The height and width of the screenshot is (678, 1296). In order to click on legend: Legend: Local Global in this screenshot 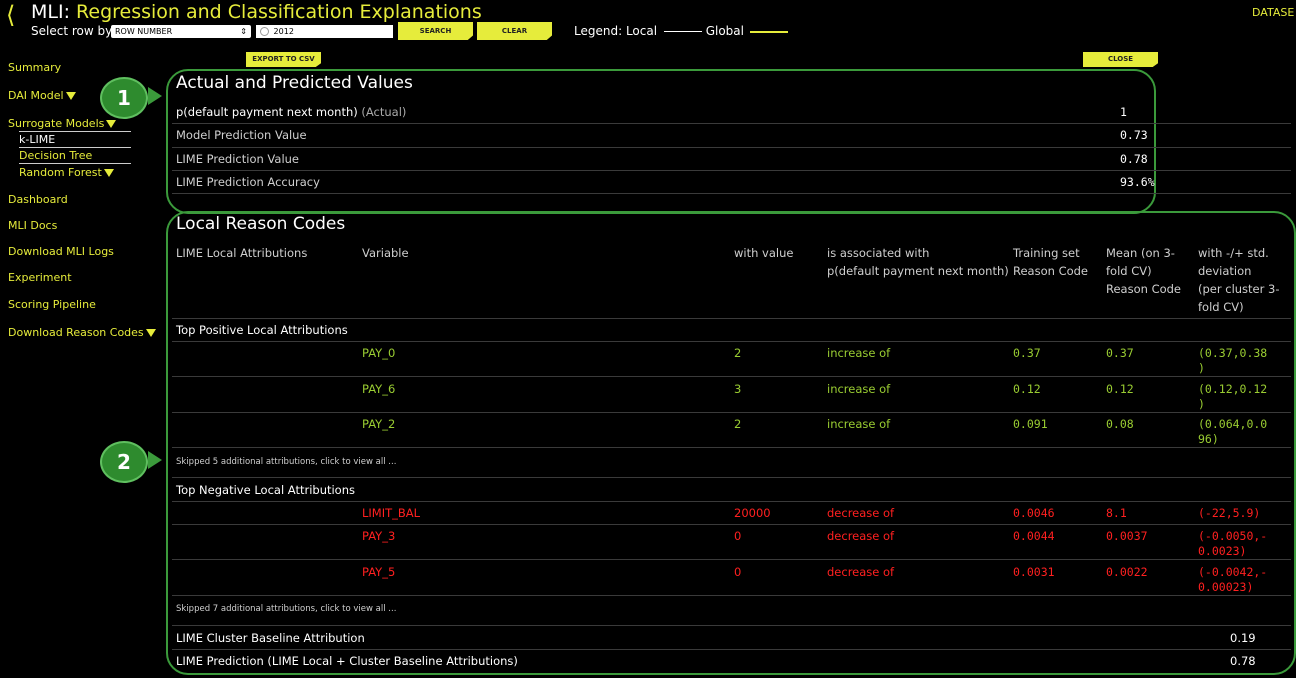, I will do `click(681, 31)`.